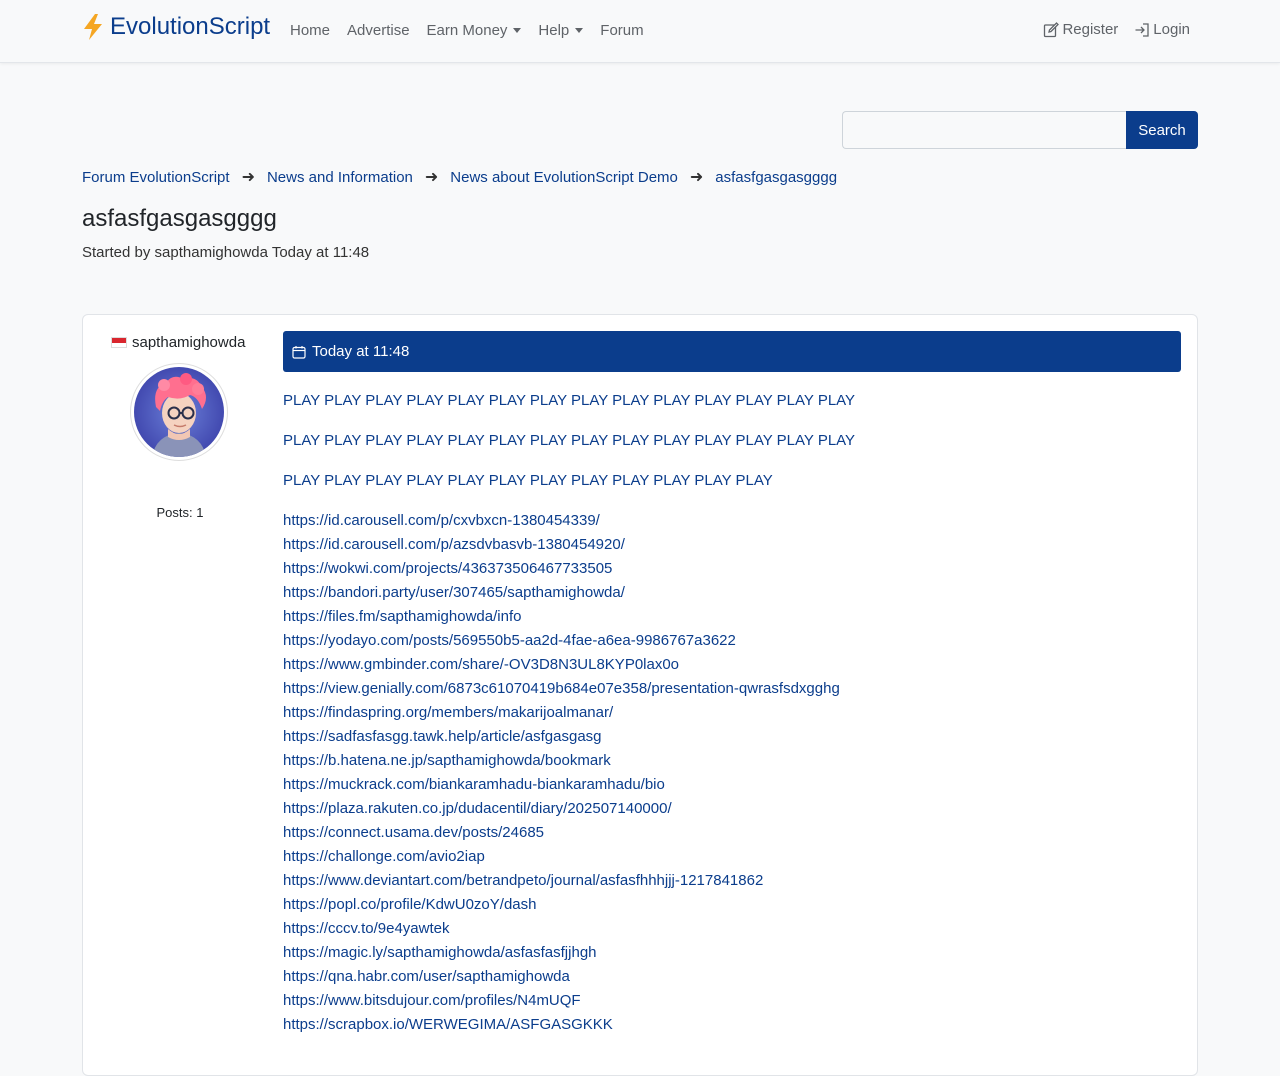 The image size is (1280, 1076). What do you see at coordinates (93, 27) in the screenshot?
I see `lightning-bolt-icon` at bounding box center [93, 27].